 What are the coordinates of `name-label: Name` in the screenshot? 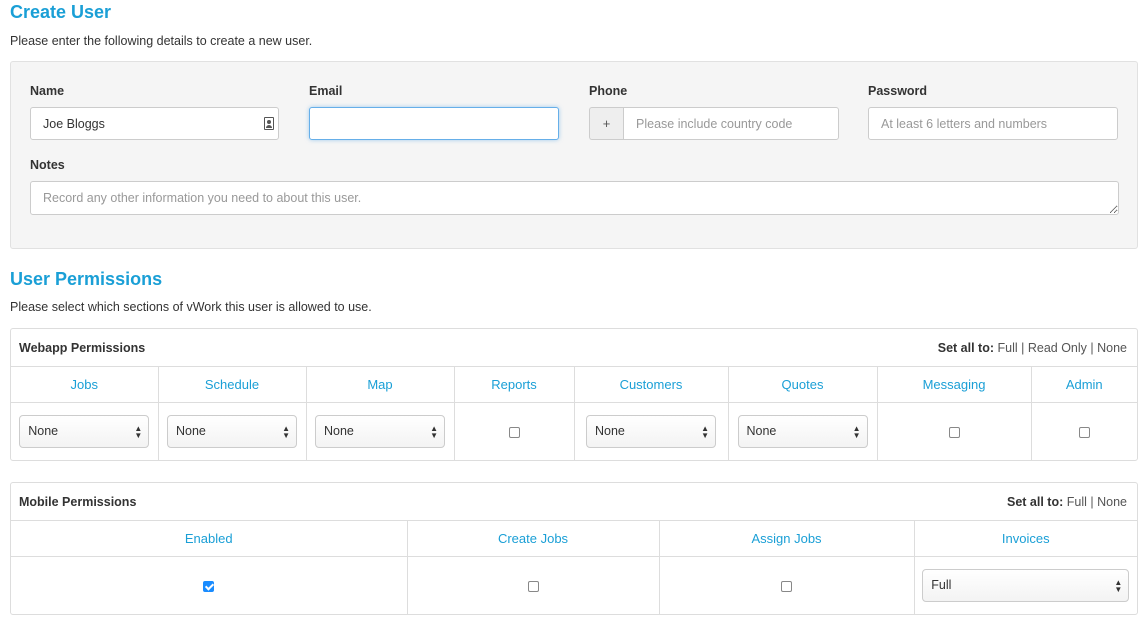 It's located at (47, 91).